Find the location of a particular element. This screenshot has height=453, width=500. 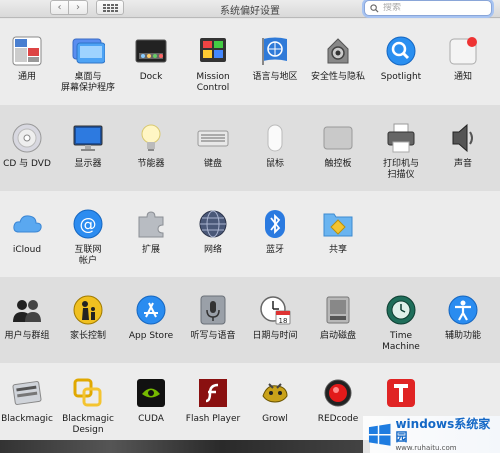

search-field is located at coordinates (428, 8).